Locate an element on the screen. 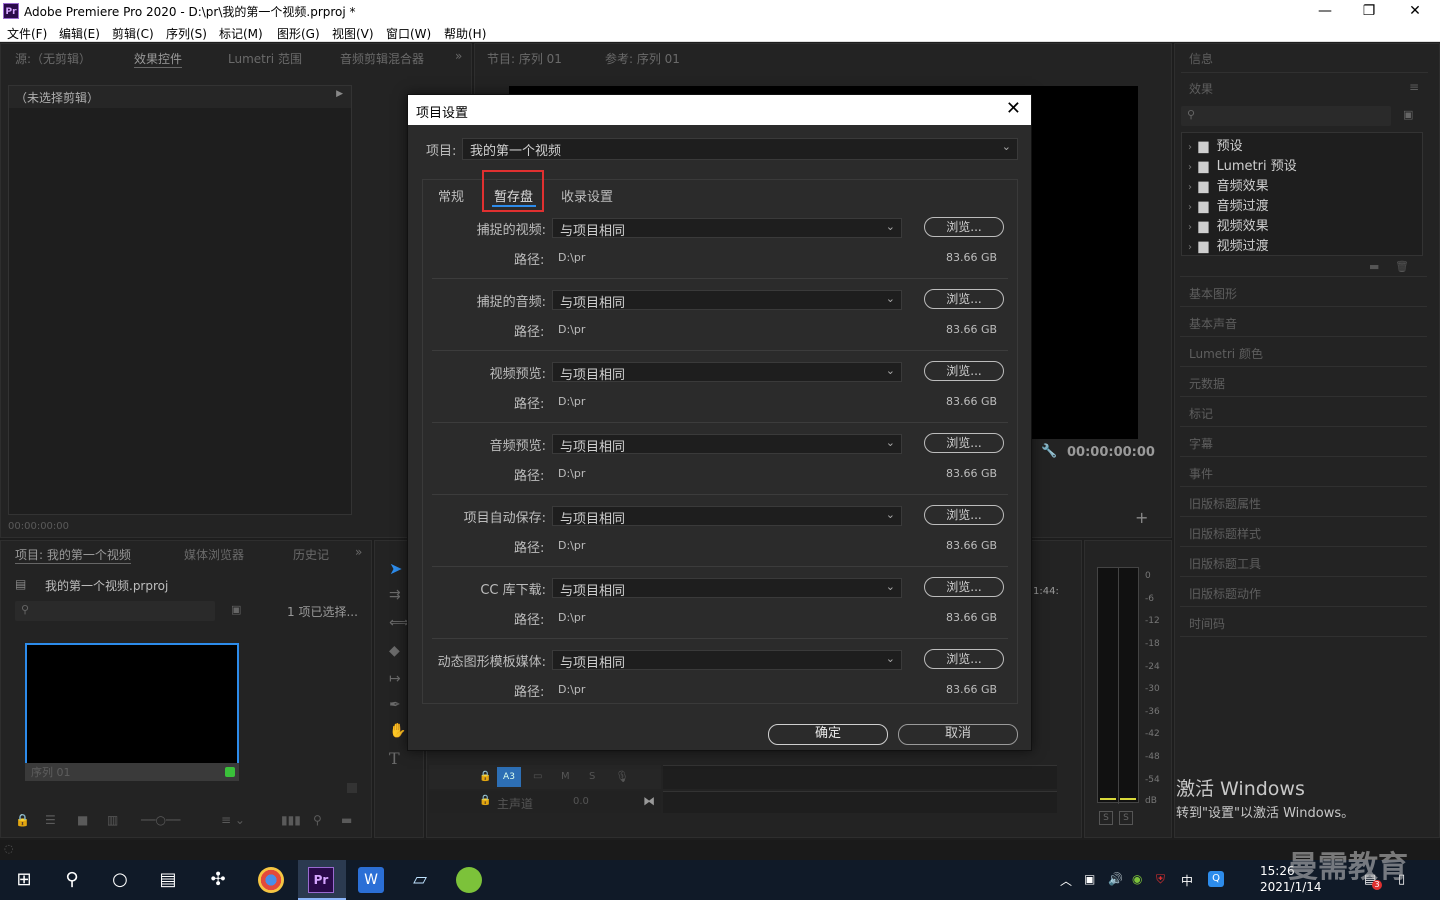 The image size is (1440, 900). sequence-thumbnail: ⊞ is located at coordinates (132, 712).